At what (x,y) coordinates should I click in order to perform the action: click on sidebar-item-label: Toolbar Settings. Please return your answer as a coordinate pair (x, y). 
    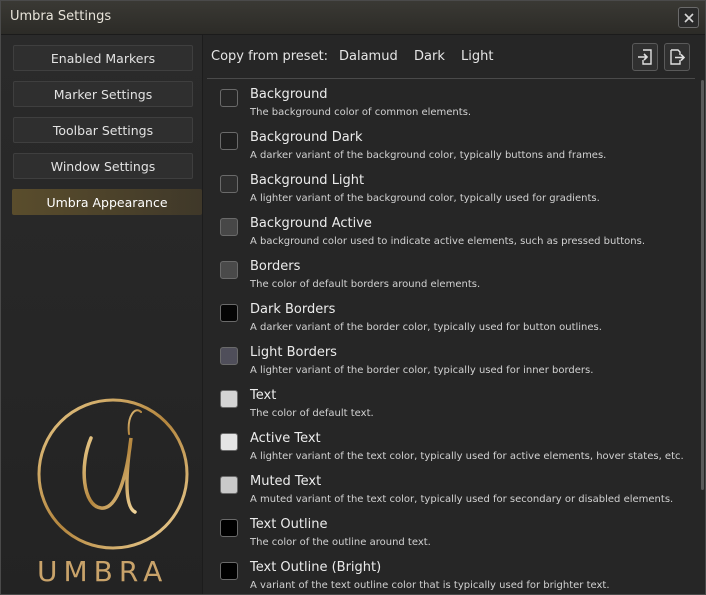
    Looking at the image, I should click on (103, 130).